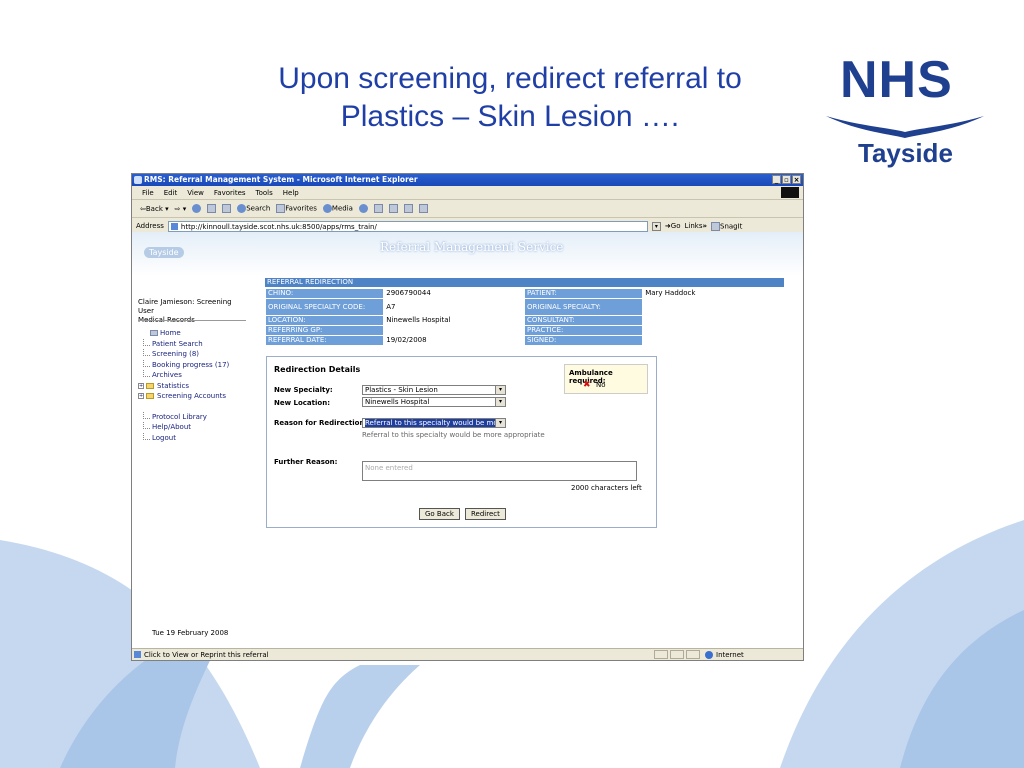 Image resolution: width=1024 pixels, height=768 pixels. I want to click on orig-specialty-code-value: A7, so click(454, 307).